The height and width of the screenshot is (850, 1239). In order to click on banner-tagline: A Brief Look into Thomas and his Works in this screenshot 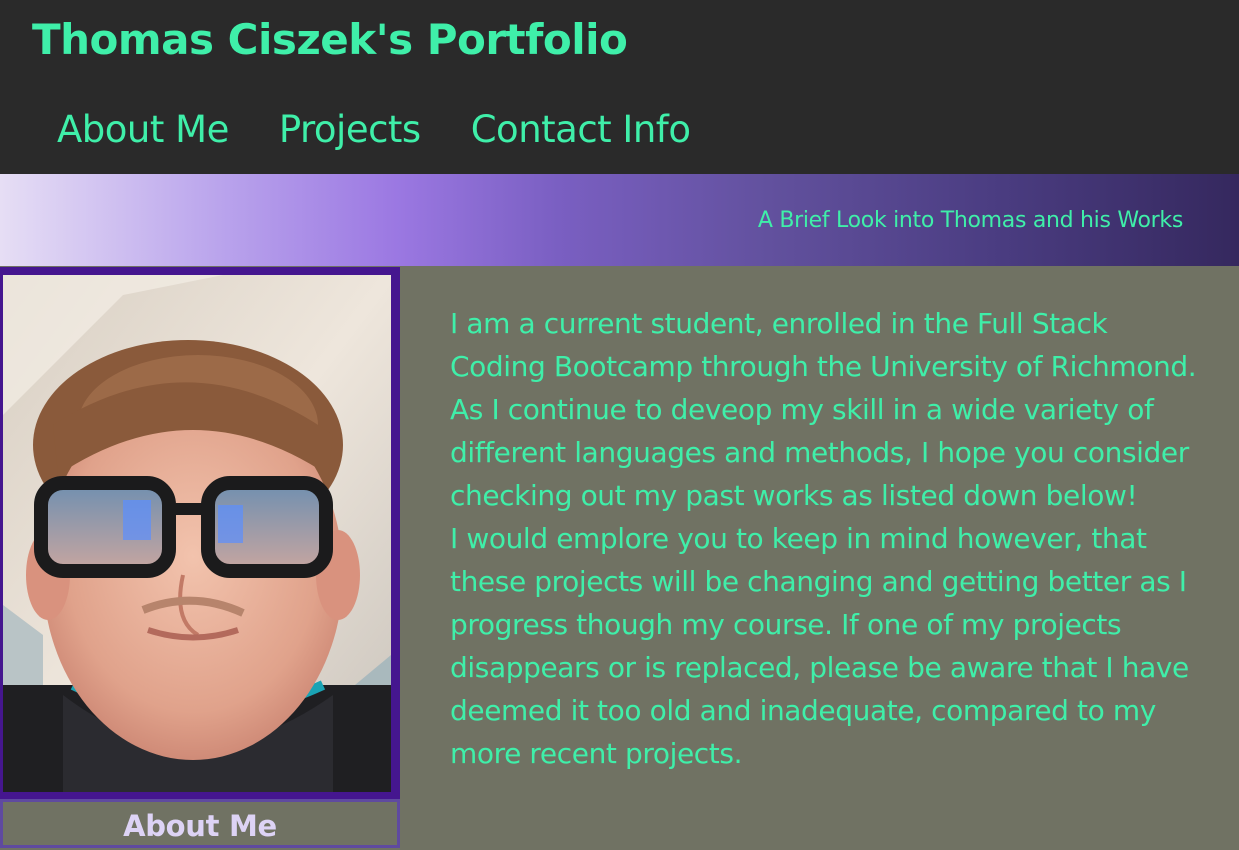, I will do `click(970, 220)`.